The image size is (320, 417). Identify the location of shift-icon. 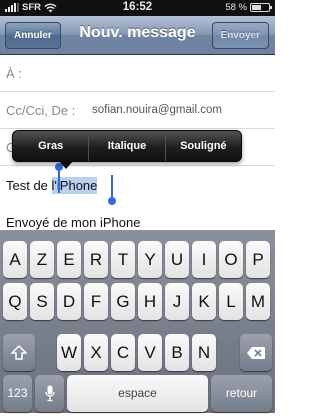
(19, 352).